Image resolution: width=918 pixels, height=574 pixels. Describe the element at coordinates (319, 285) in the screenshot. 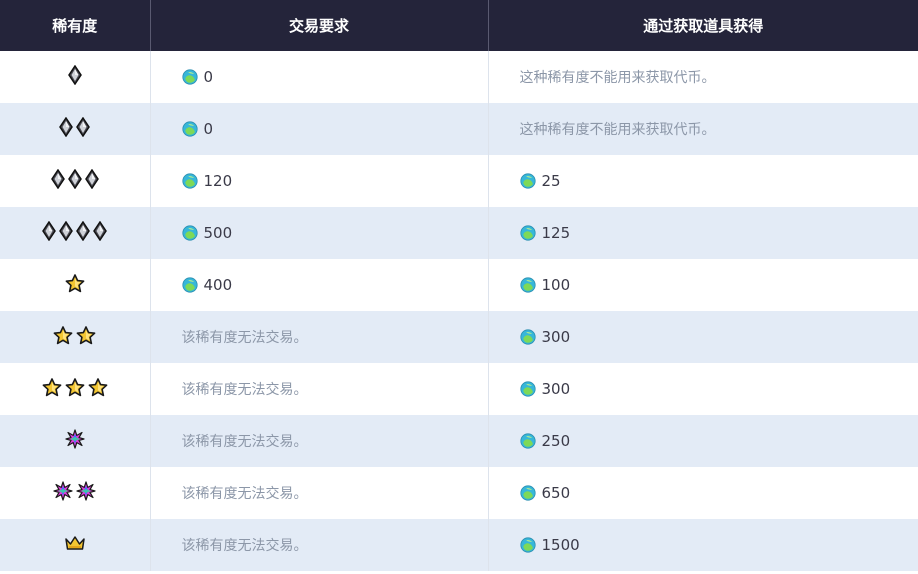

I see `trade-cell: 400` at that location.